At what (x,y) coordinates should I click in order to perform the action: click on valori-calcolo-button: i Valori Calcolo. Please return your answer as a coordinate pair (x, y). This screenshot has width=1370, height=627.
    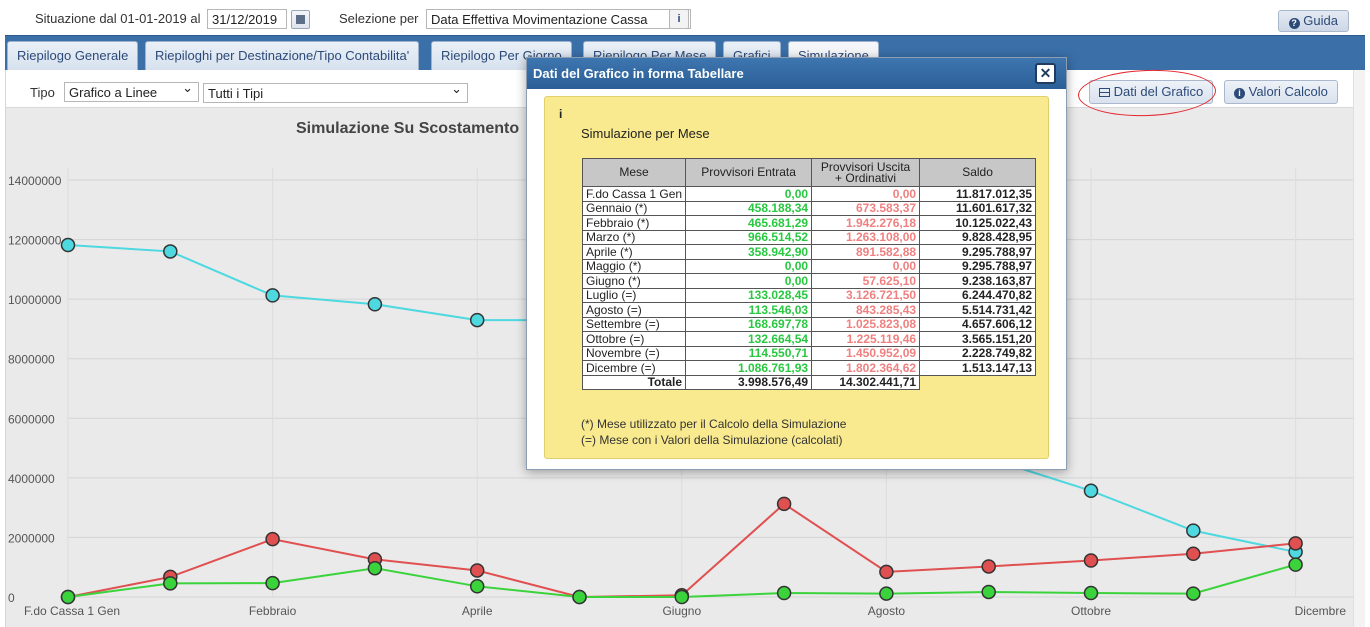
    Looking at the image, I should click on (1281, 92).